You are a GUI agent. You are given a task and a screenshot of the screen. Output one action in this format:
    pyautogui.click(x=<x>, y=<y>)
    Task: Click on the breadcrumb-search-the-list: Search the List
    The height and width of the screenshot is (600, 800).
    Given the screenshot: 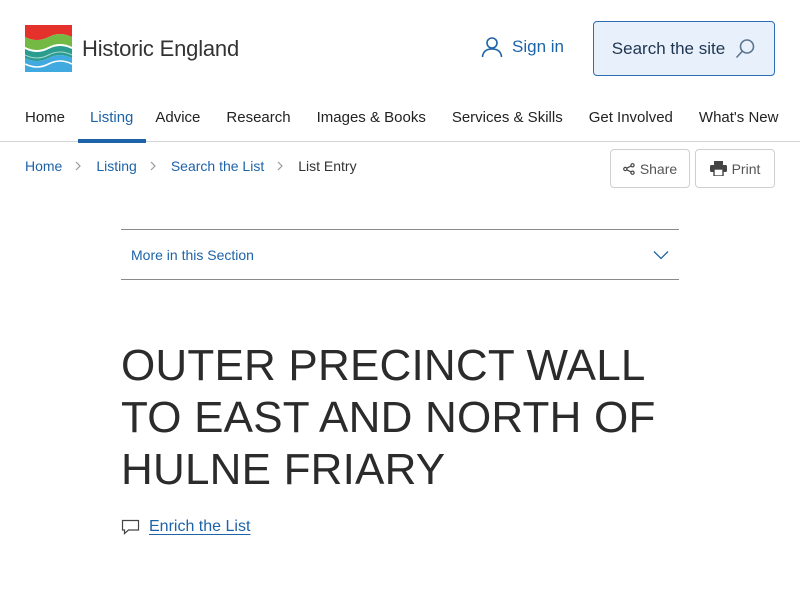 What is the action you would take?
    pyautogui.click(x=217, y=166)
    